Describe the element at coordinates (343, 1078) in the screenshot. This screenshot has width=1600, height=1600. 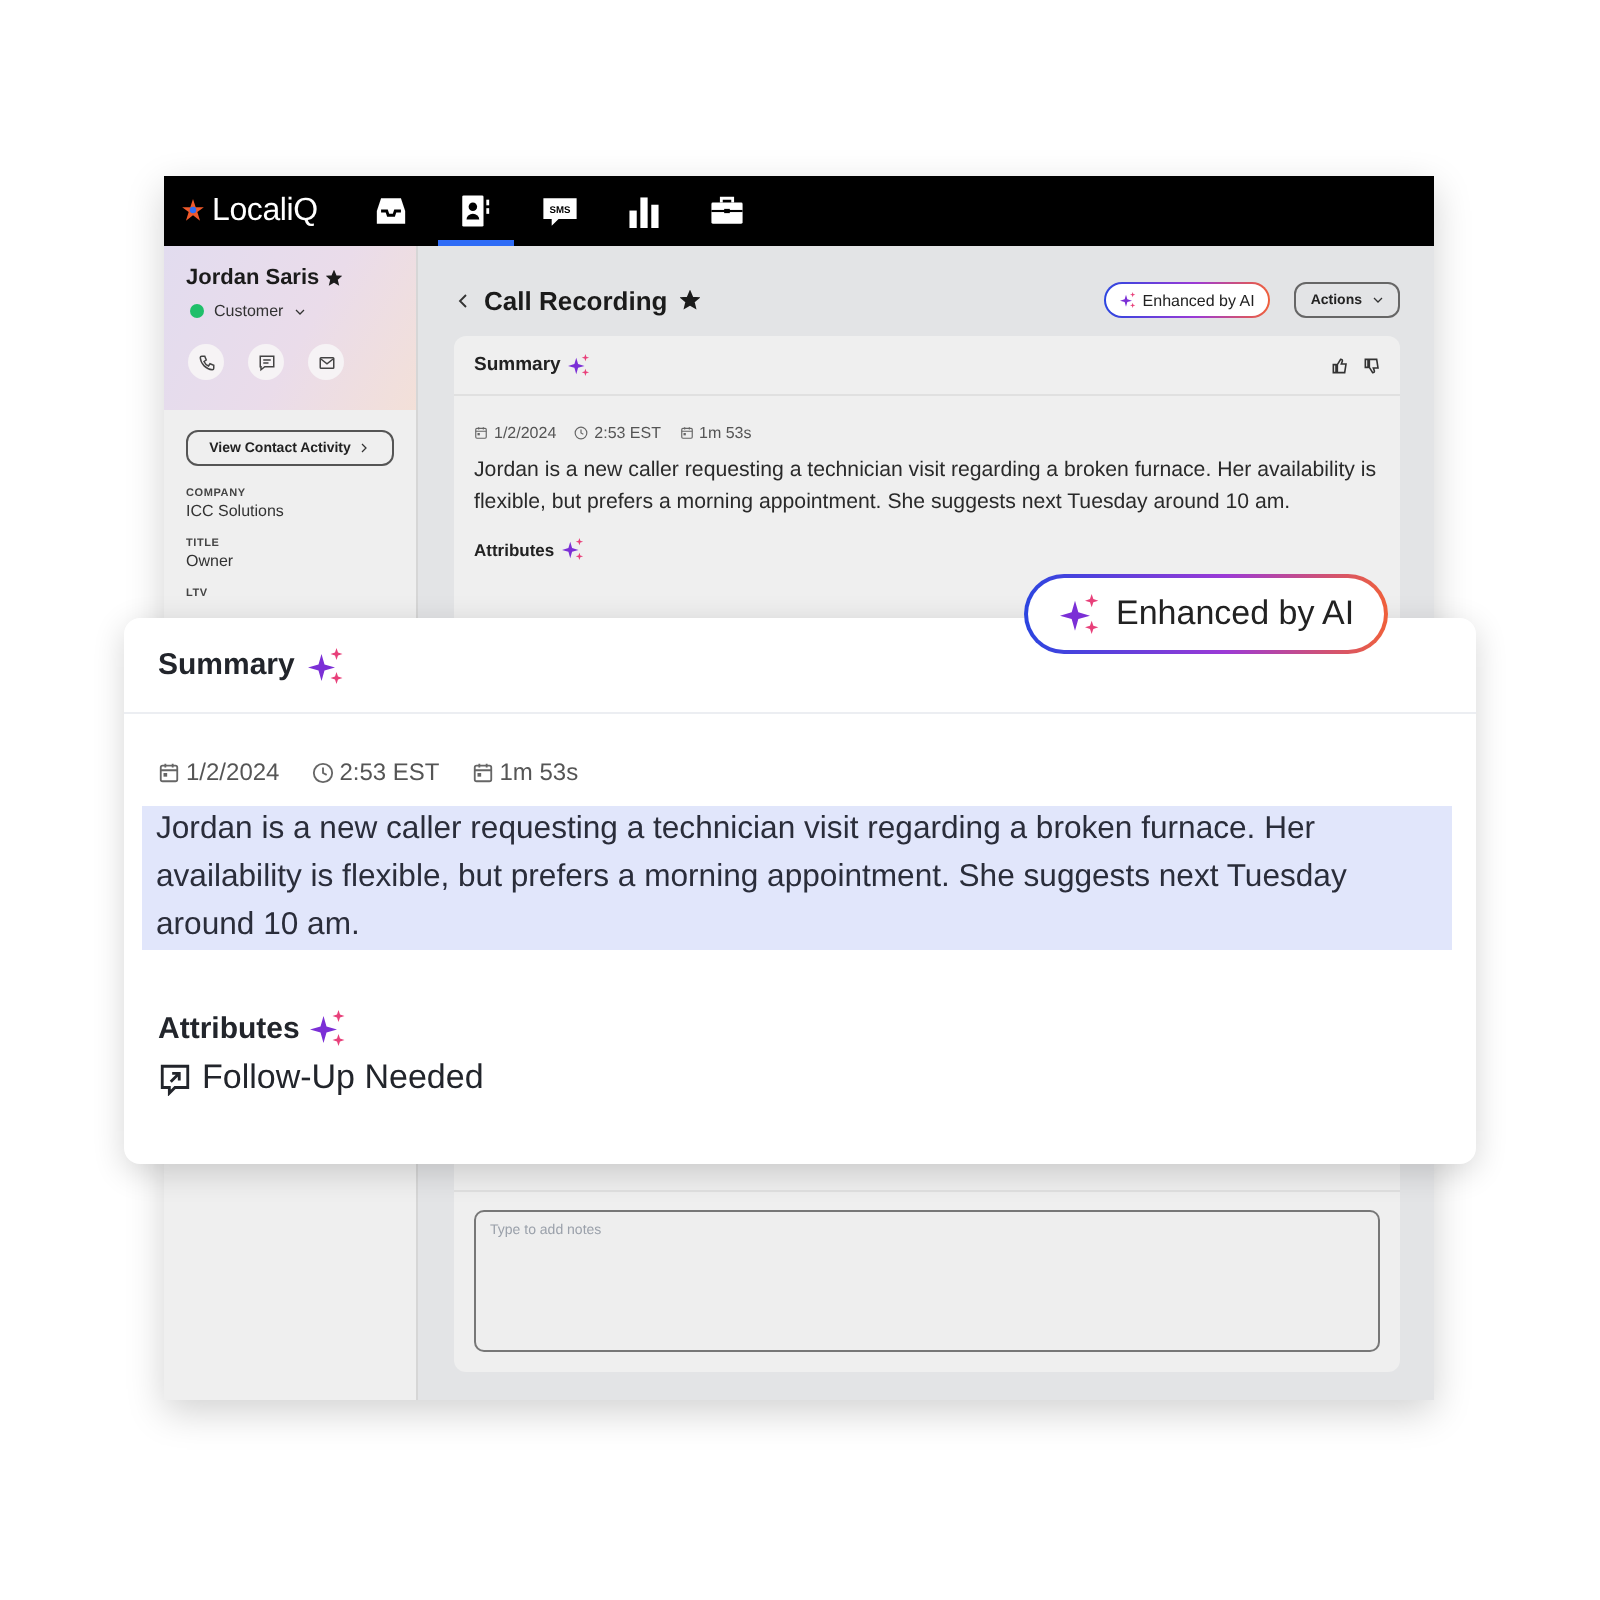
I see `attribute-label: Follow-Up Needed` at that location.